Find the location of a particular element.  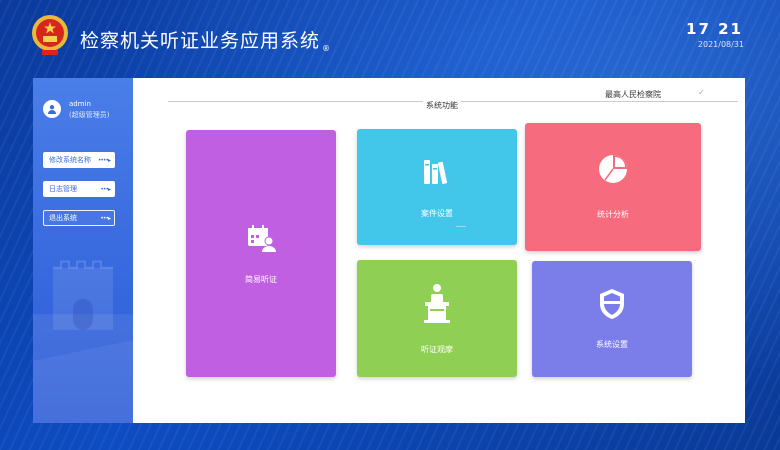

calendar-user-icon is located at coordinates (262, 238).